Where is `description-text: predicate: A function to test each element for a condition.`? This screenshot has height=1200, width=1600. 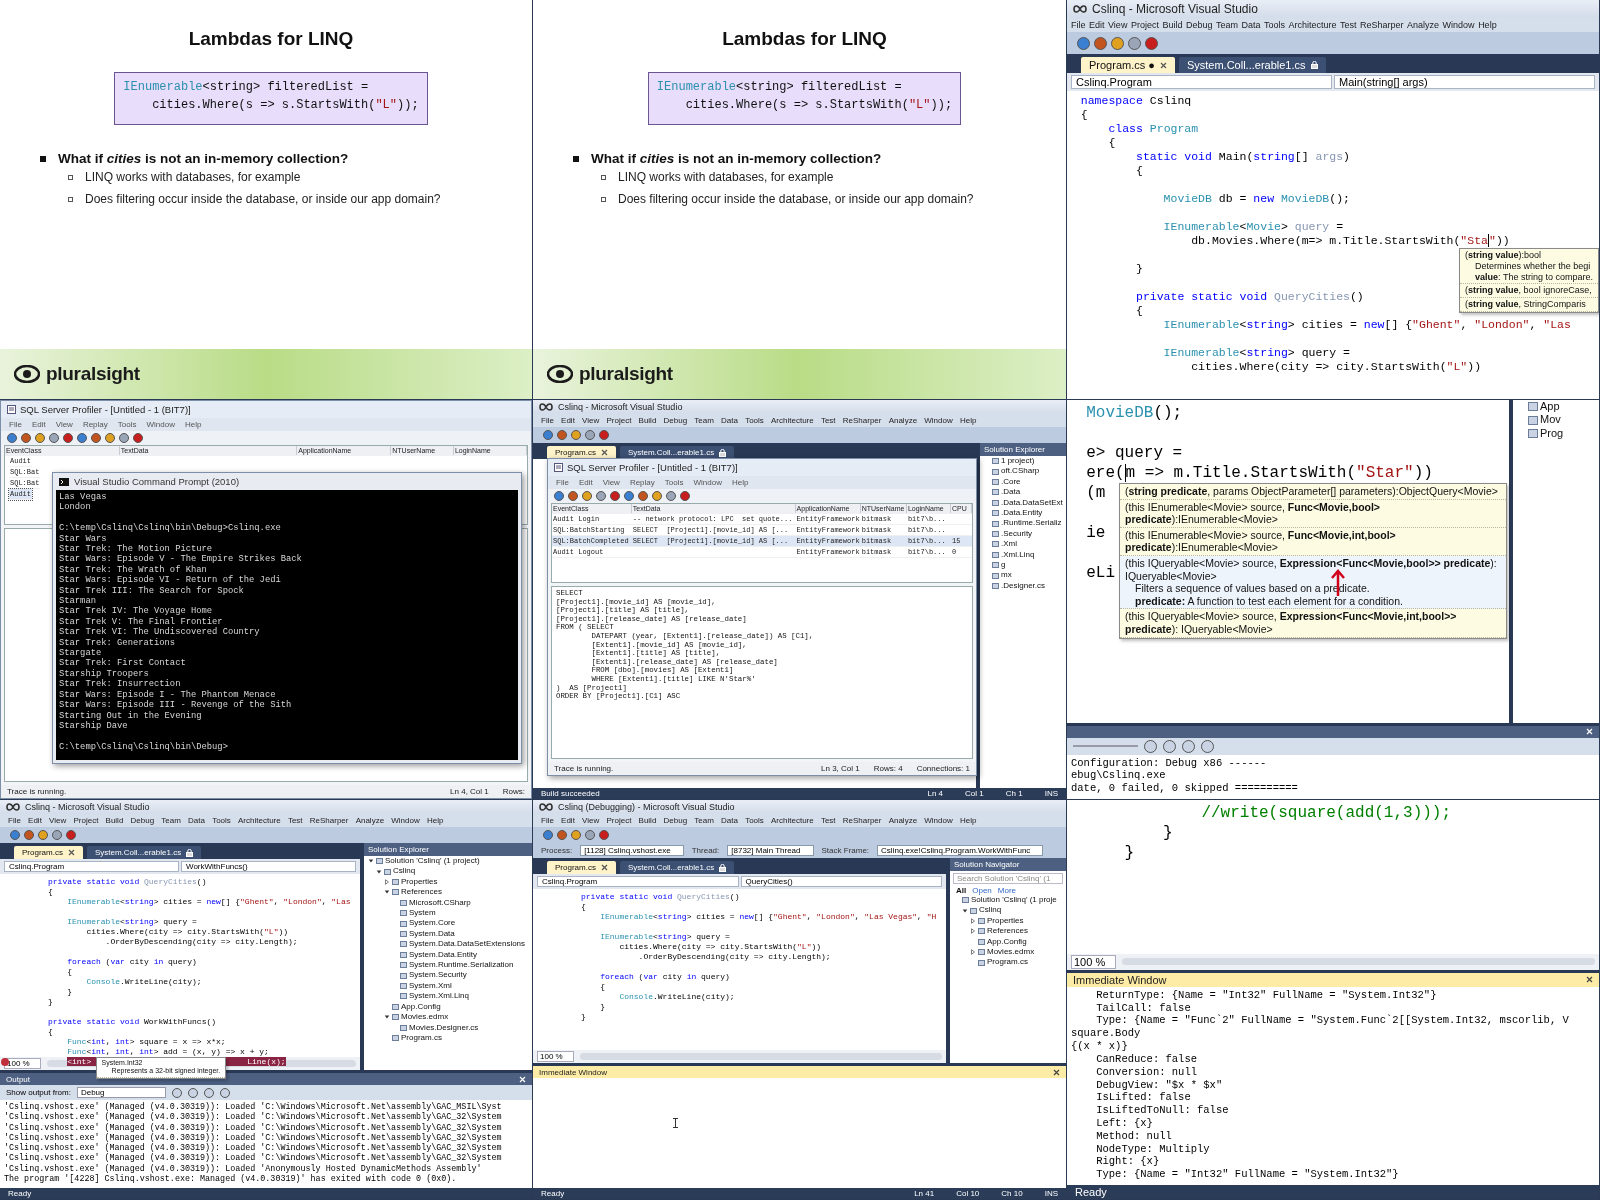 description-text: predicate: A function to test each element for a condition. is located at coordinates (1269, 601).